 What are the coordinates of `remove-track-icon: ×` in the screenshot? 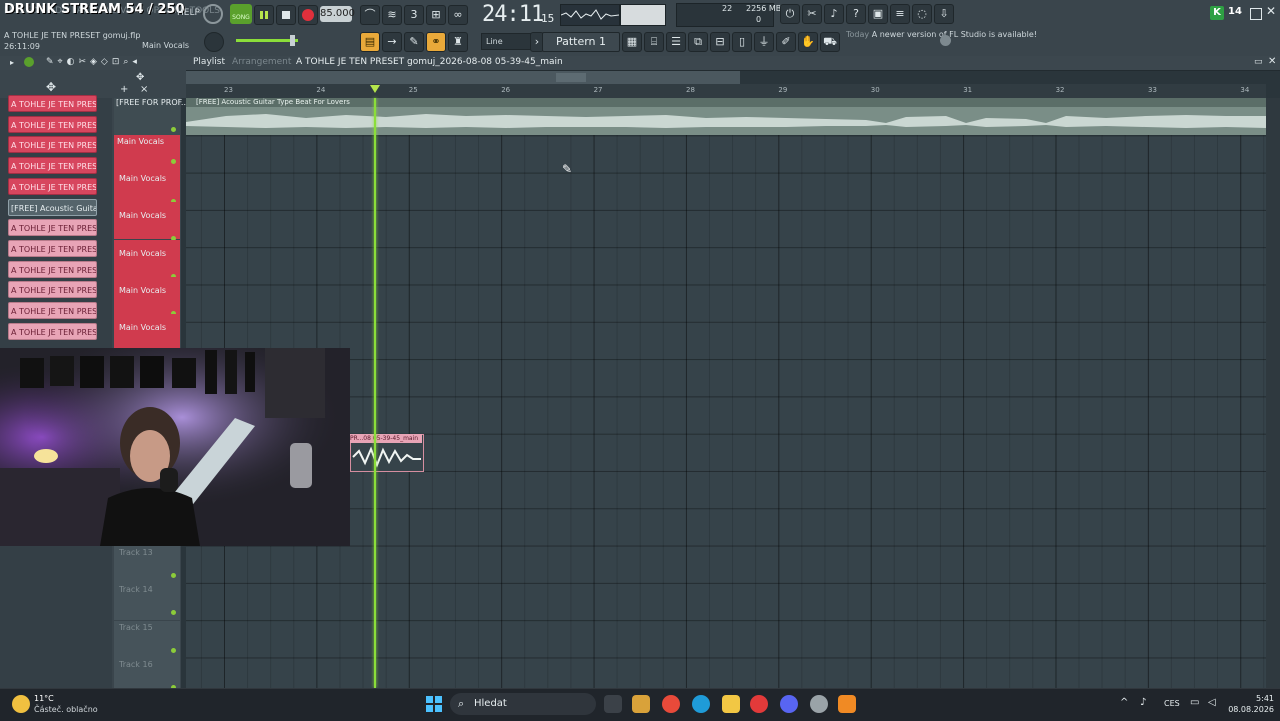 It's located at (144, 89).